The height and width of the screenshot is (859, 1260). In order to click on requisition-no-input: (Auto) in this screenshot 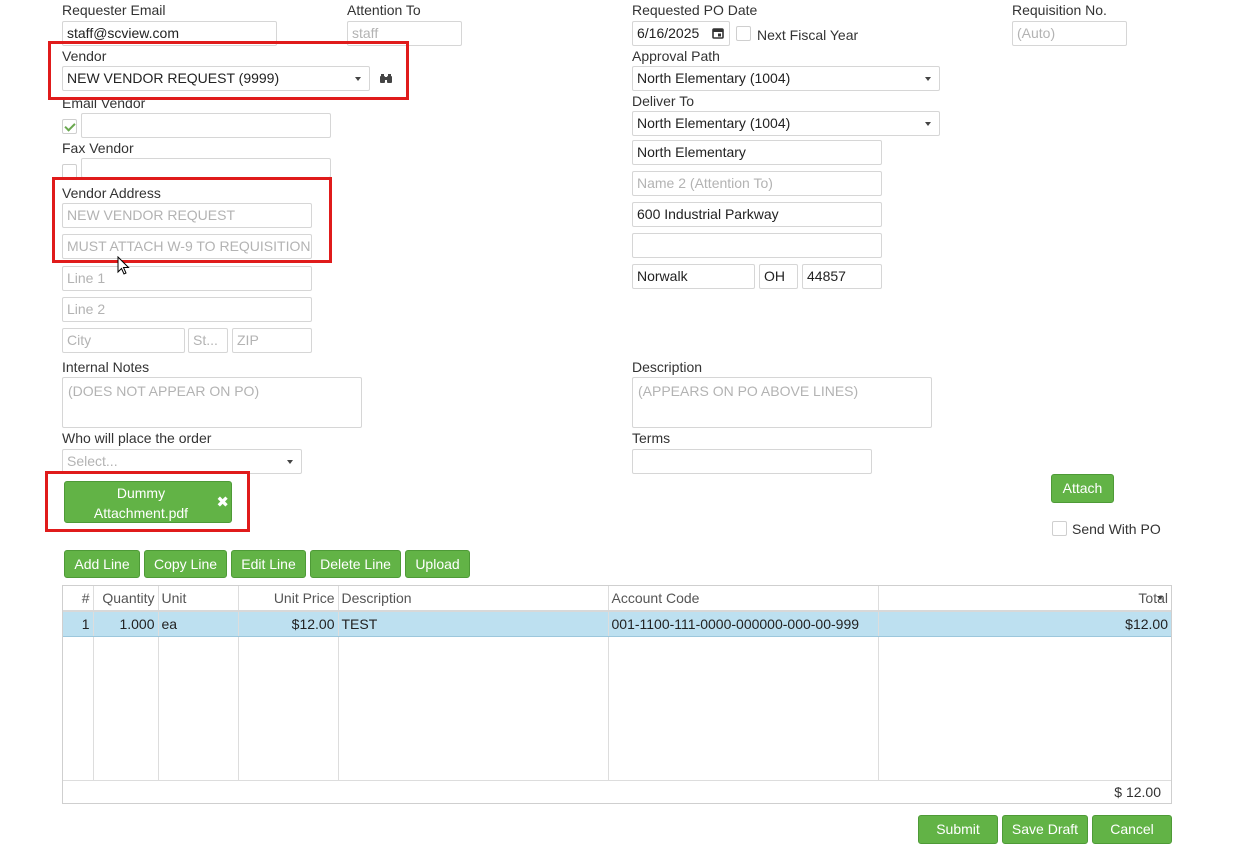, I will do `click(1069, 33)`.